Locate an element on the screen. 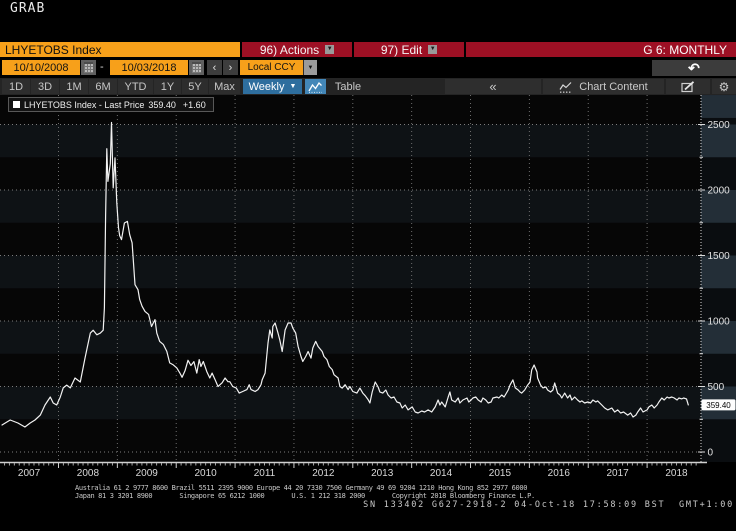  x-axis-label: 2012 is located at coordinates (323, 473).